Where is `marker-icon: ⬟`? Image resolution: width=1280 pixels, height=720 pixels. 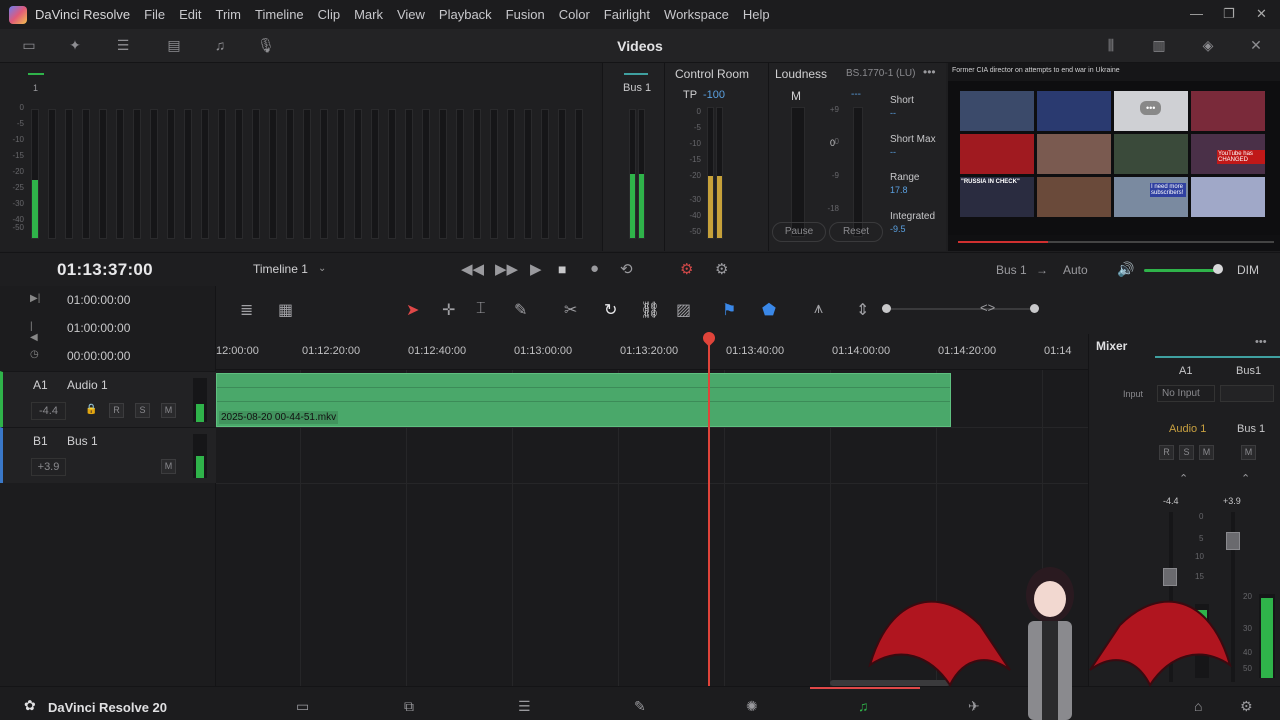 marker-icon: ⬟ is located at coordinates (769, 310).